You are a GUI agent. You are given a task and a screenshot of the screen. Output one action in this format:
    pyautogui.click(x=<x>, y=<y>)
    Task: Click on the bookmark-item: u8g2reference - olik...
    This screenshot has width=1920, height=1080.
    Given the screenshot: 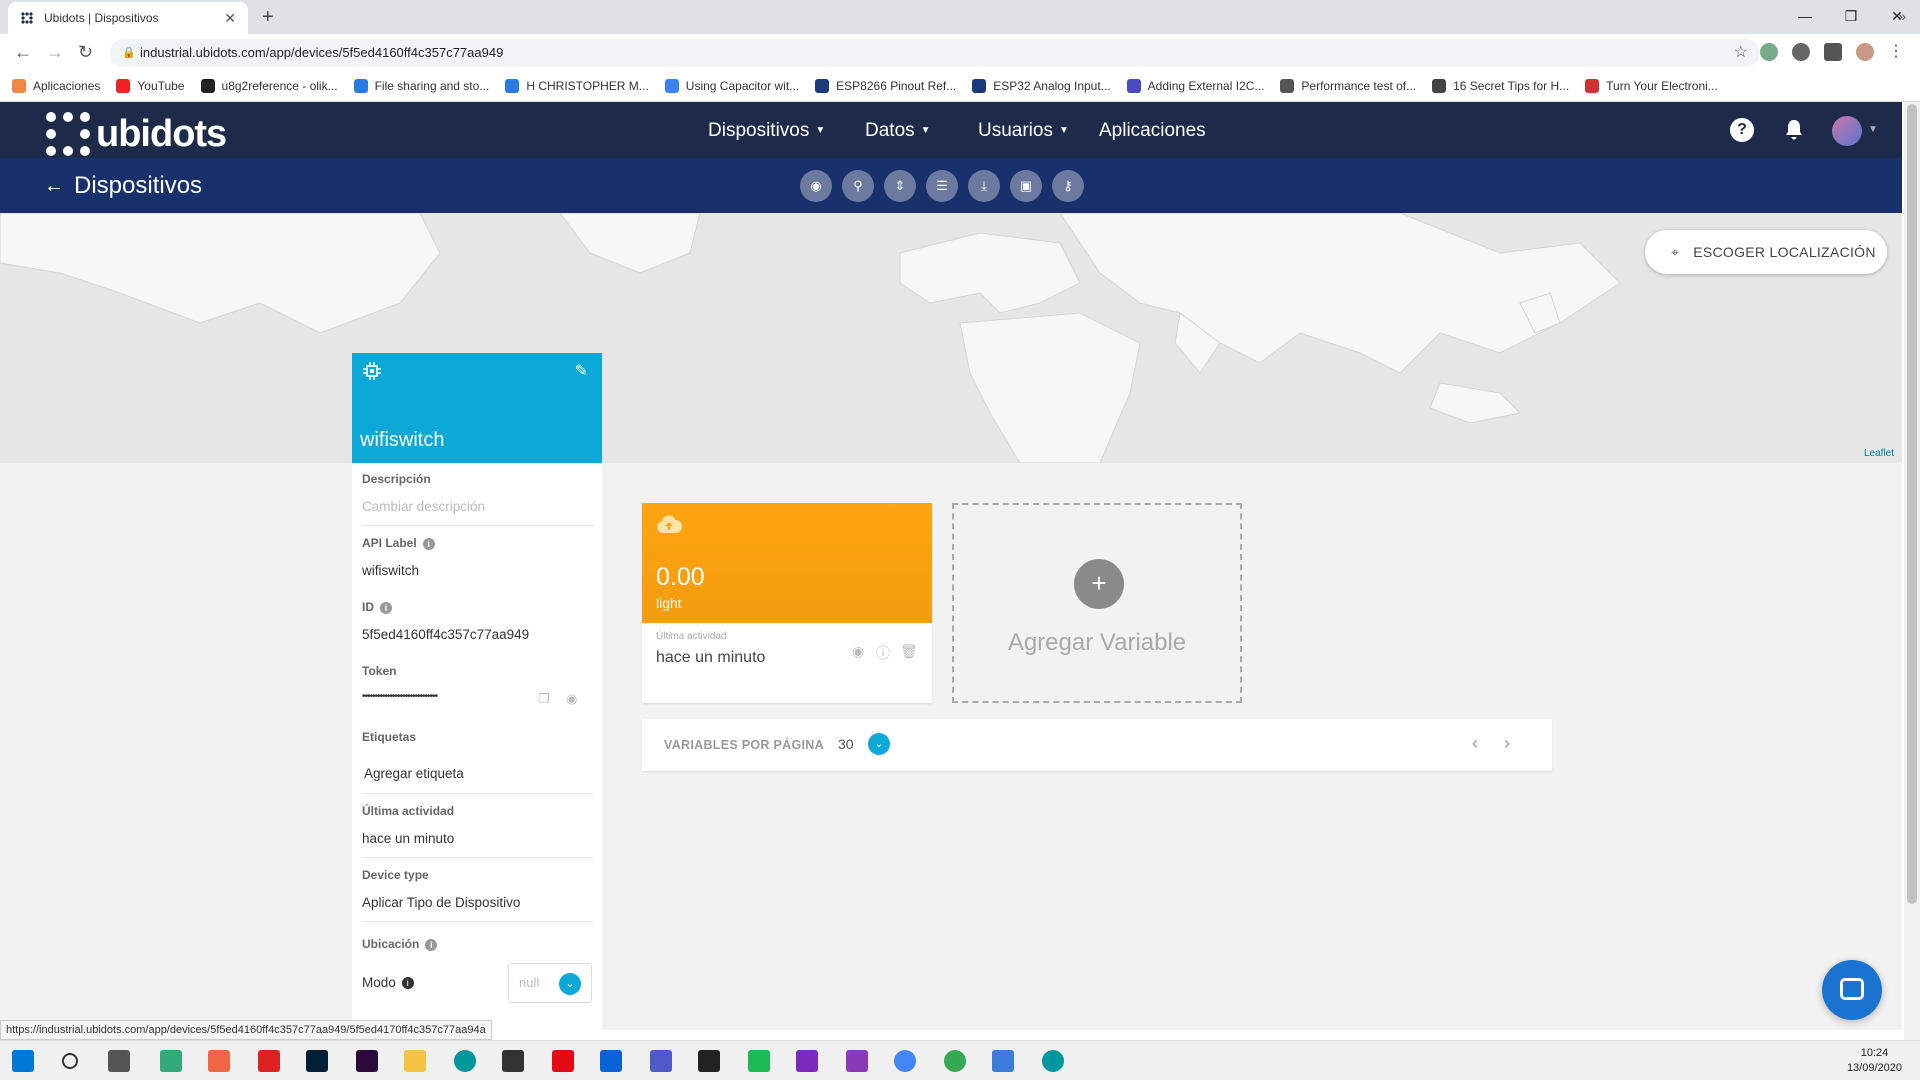 What is the action you would take?
    pyautogui.click(x=269, y=85)
    